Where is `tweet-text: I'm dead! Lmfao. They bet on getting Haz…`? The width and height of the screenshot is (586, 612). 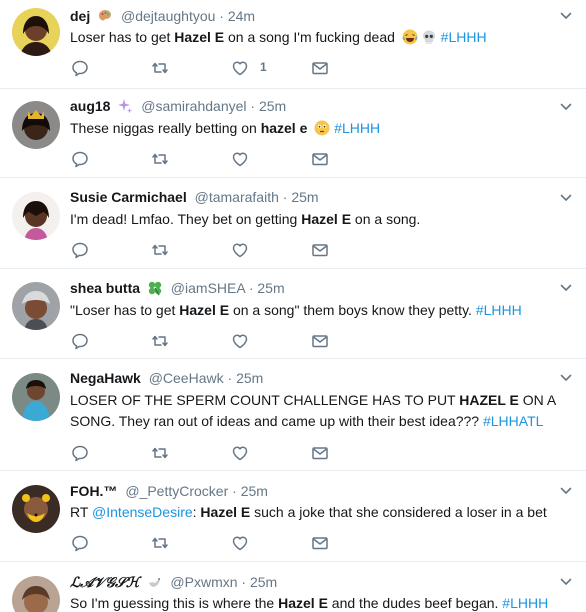
tweet-text: I'm dead! Lmfao. They bet on getting Haz… is located at coordinates (245, 219).